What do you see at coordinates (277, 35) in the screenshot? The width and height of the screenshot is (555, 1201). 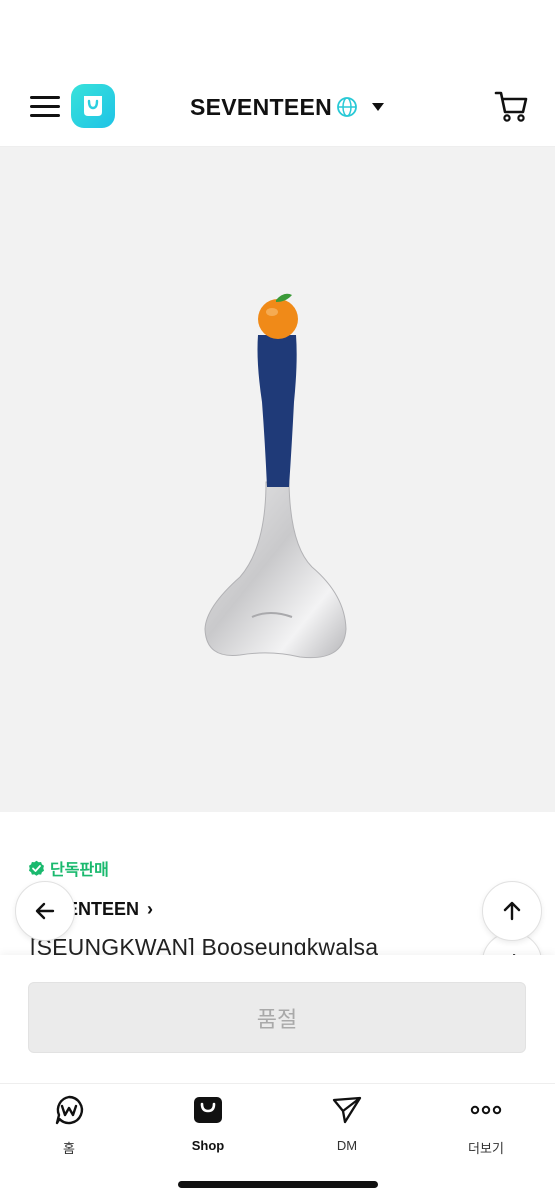 I see `status-bar` at bounding box center [277, 35].